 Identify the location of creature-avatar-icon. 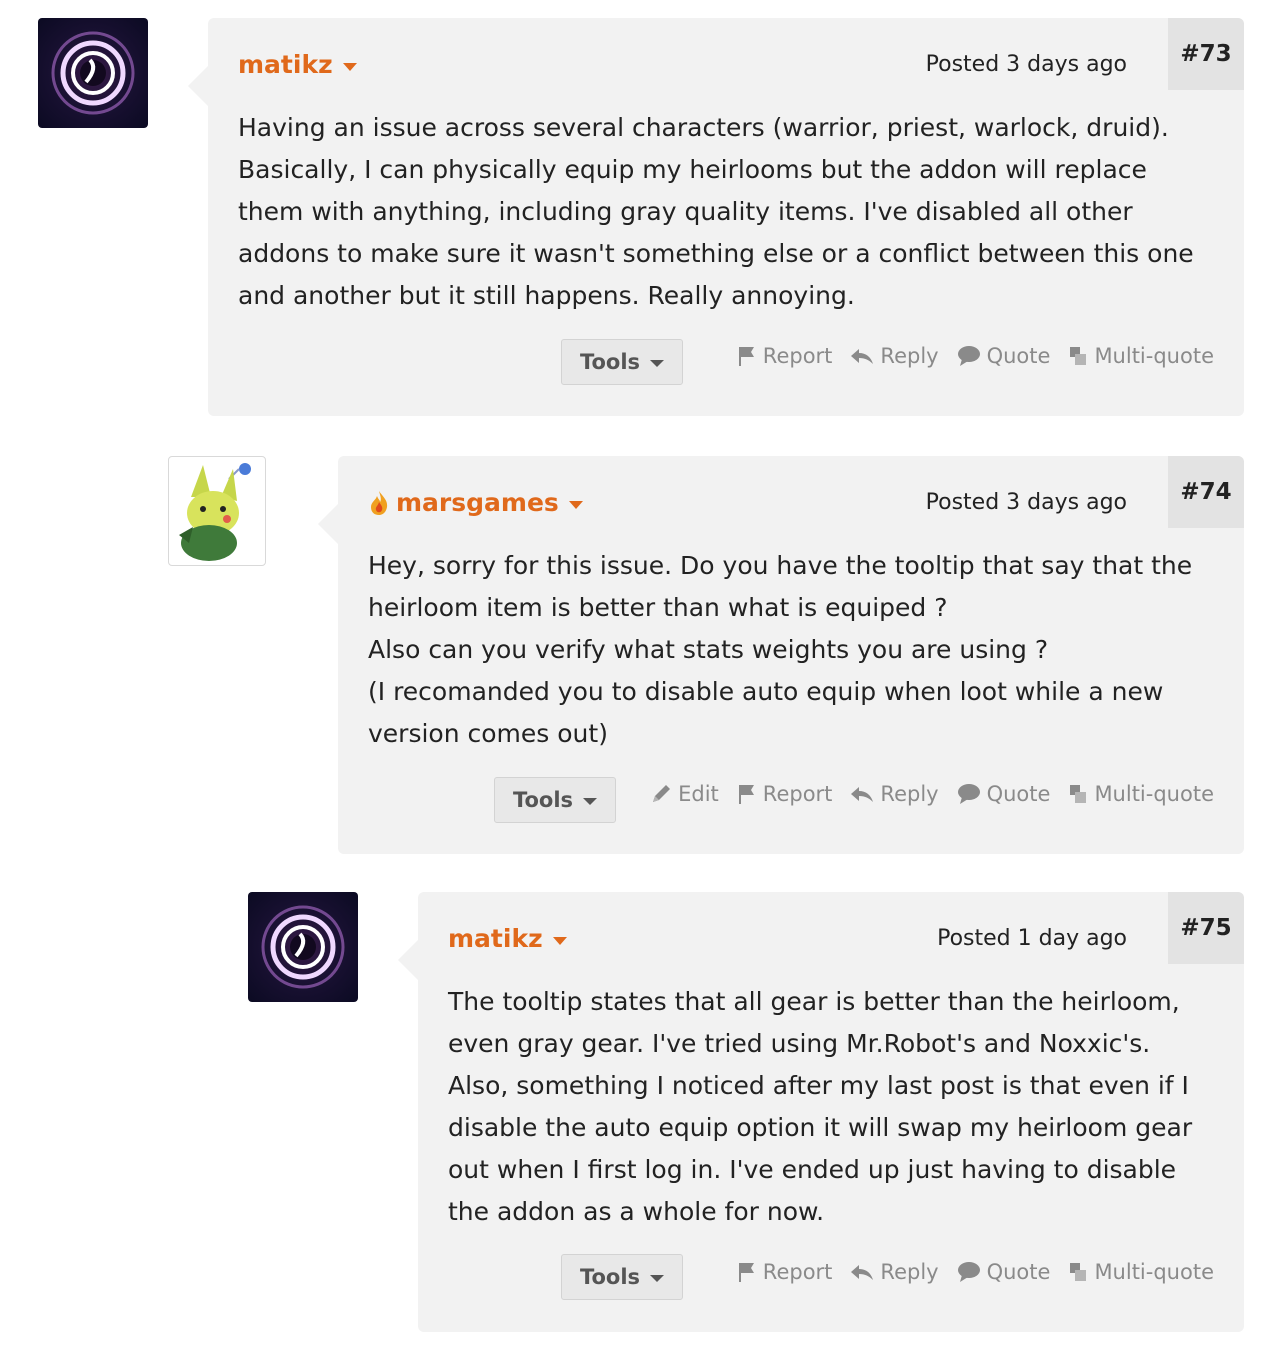
(215, 512).